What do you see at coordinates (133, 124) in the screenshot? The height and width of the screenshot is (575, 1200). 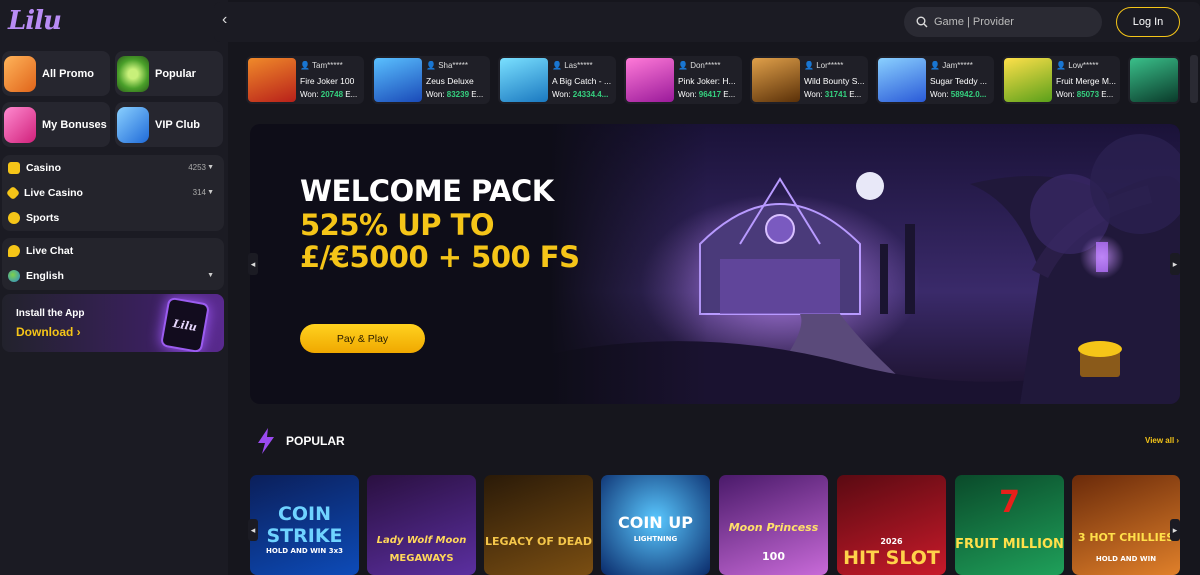 I see `gift-icon` at bounding box center [133, 124].